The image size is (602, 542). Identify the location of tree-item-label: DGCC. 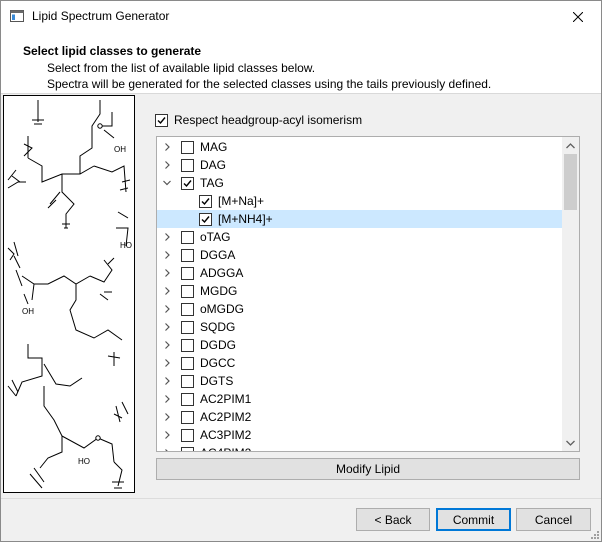
(218, 363).